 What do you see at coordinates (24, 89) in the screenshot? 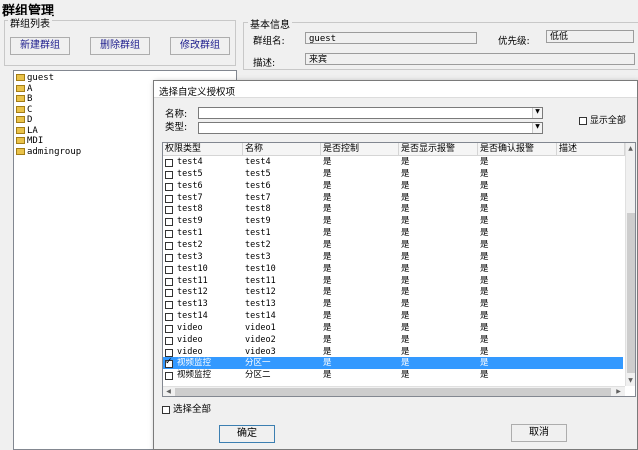
I see `tree-item: A` at bounding box center [24, 89].